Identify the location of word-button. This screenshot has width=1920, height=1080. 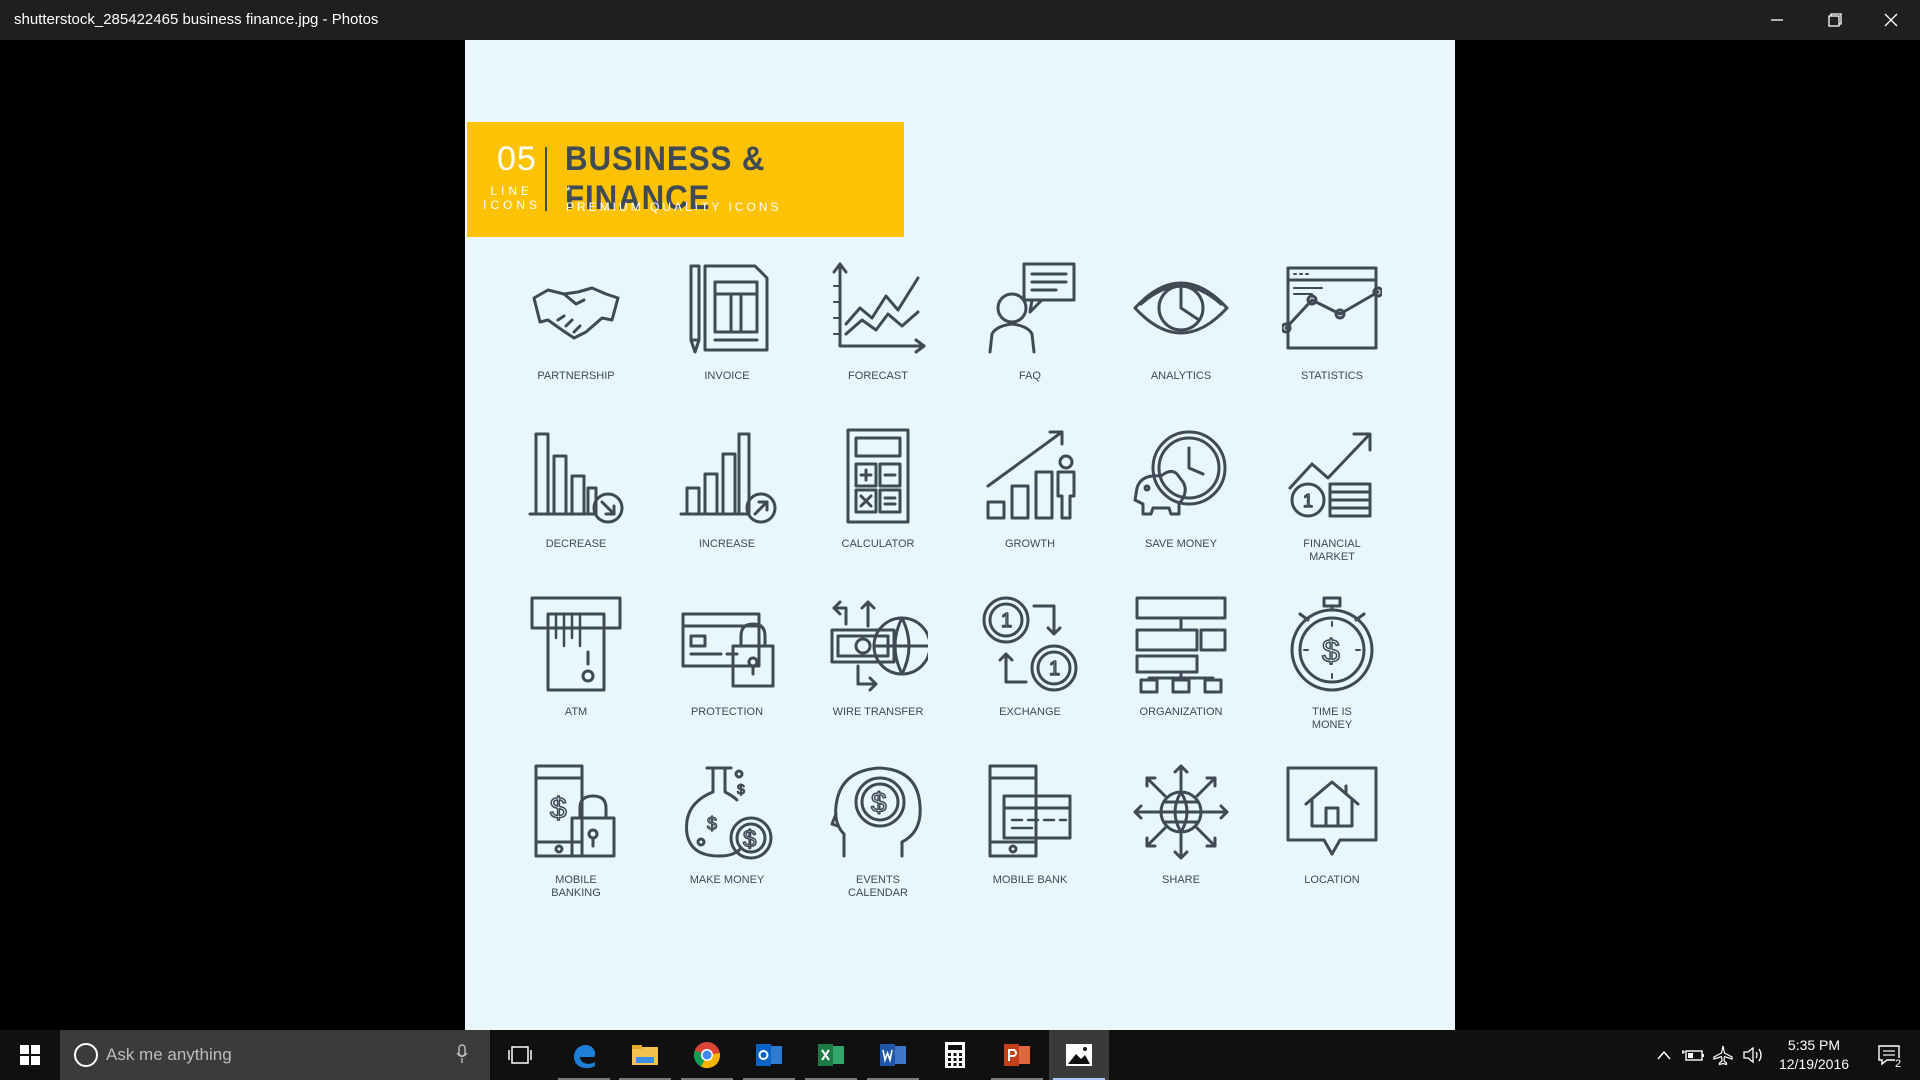
(893, 1055).